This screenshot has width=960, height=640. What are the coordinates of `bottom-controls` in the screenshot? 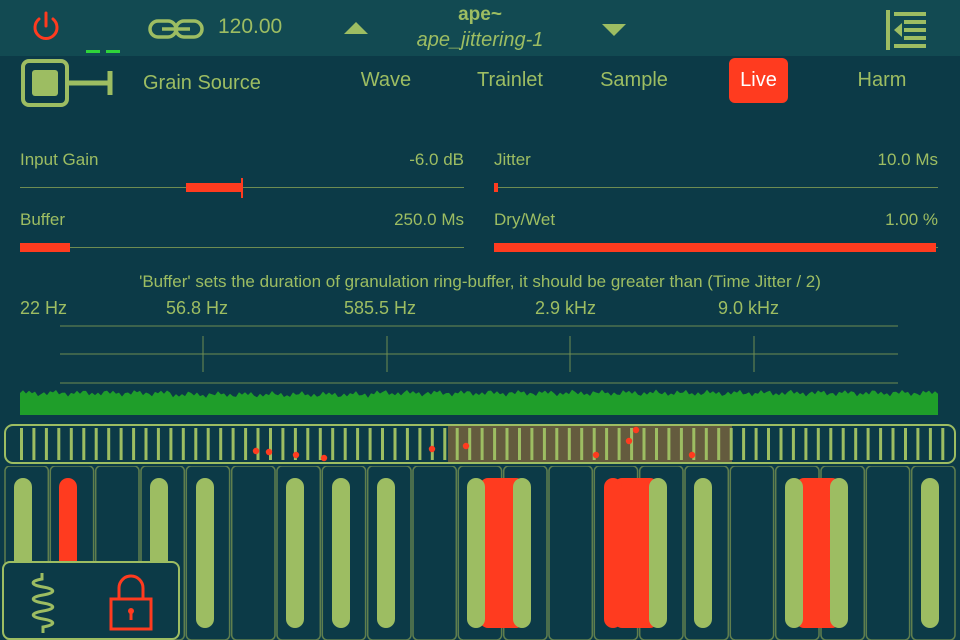 It's located at (91, 600).